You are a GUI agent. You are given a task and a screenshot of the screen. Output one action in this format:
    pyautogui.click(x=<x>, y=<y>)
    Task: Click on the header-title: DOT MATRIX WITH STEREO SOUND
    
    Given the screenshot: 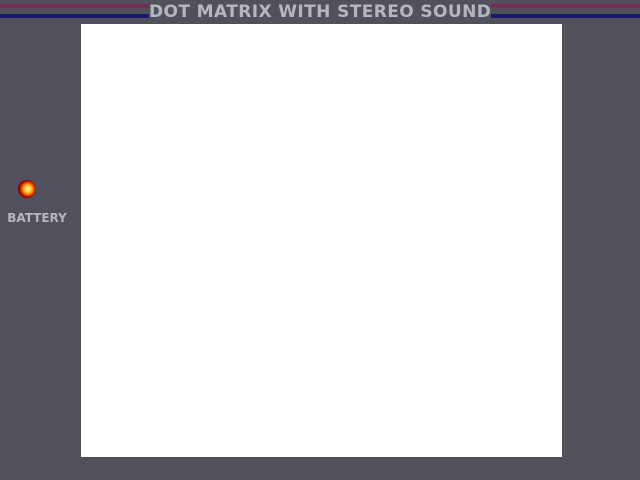 What is the action you would take?
    pyautogui.click(x=320, y=12)
    